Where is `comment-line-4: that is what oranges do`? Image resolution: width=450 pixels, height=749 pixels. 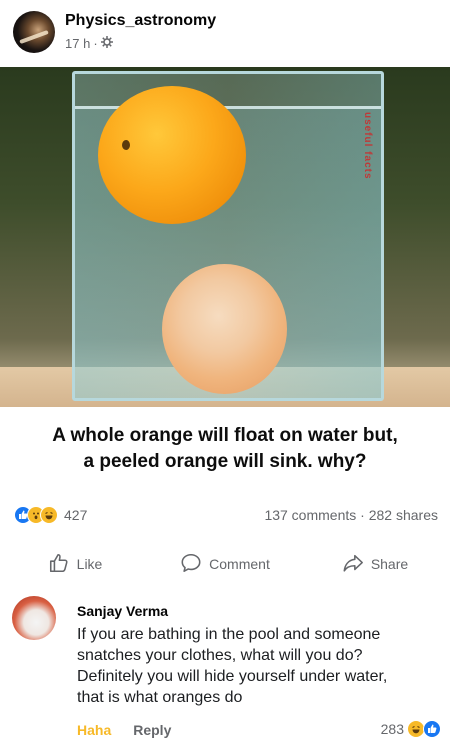 comment-line-4: that is what oranges do is located at coordinates (160, 697).